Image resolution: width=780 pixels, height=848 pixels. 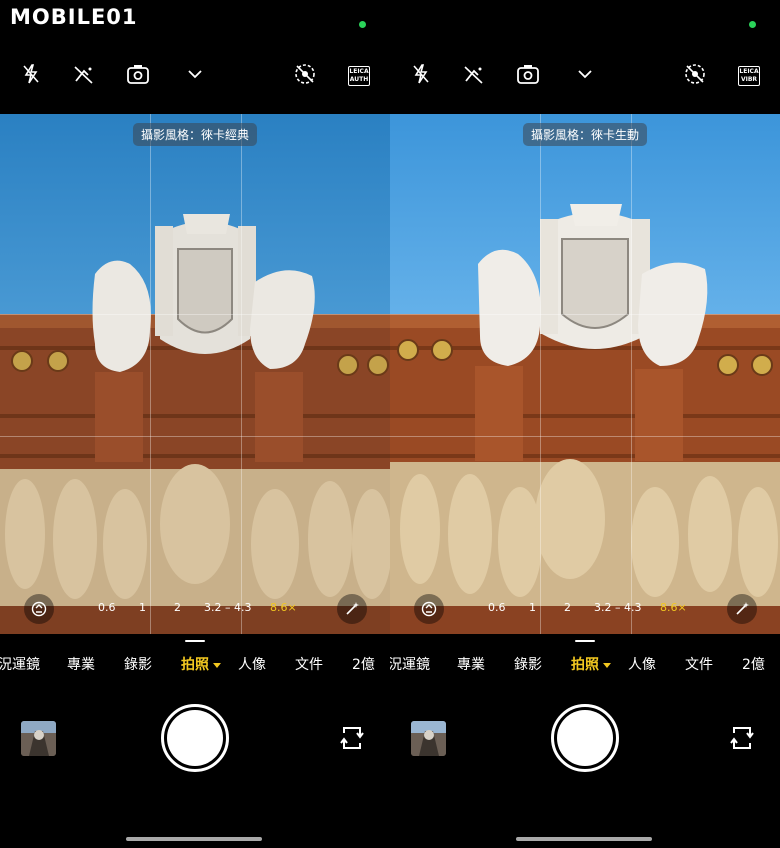 I want to click on photo-style-label: 攝影風格：徠卡生動, so click(x=585, y=134).